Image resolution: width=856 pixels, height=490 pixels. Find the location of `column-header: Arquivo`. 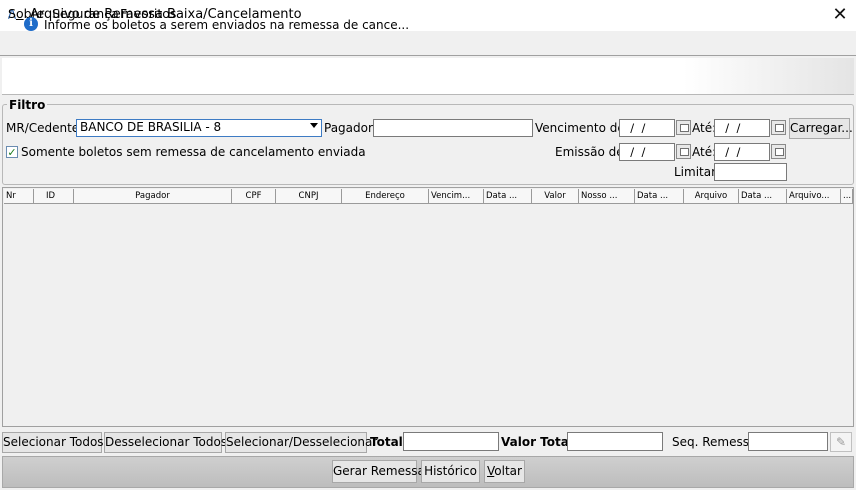

column-header: Arquivo is located at coordinates (711, 196).